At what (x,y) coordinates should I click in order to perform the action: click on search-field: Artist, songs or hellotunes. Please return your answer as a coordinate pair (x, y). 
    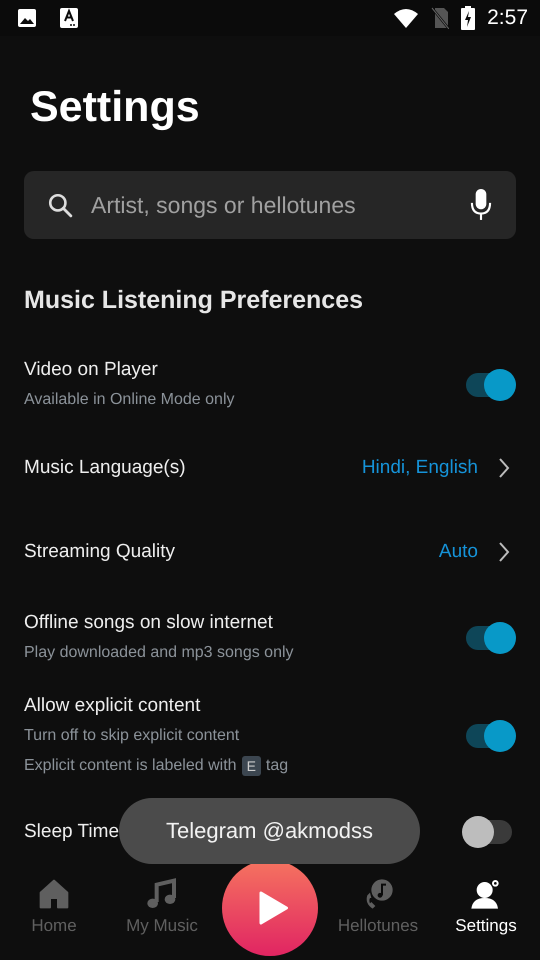
    Looking at the image, I should click on (271, 205).